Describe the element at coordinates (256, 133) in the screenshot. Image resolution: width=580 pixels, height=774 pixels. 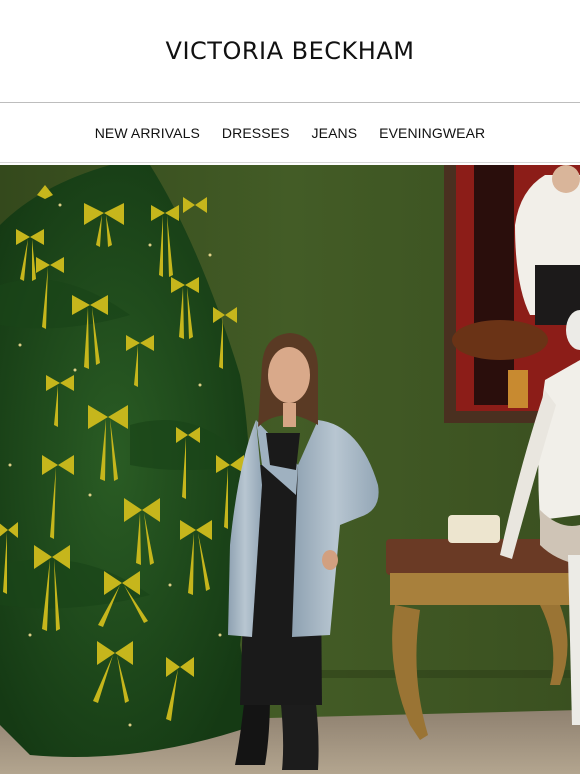
I see `nav-item-dresses: DRESSES` at that location.